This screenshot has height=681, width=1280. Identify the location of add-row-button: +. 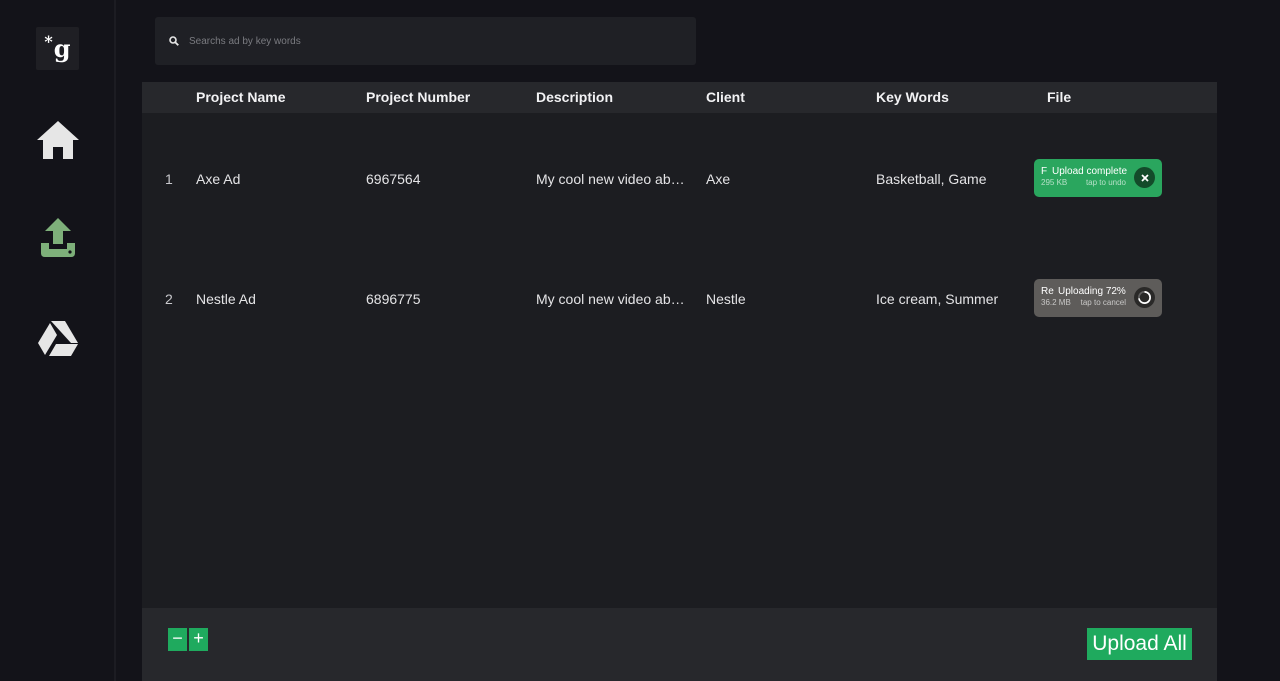
(198, 639).